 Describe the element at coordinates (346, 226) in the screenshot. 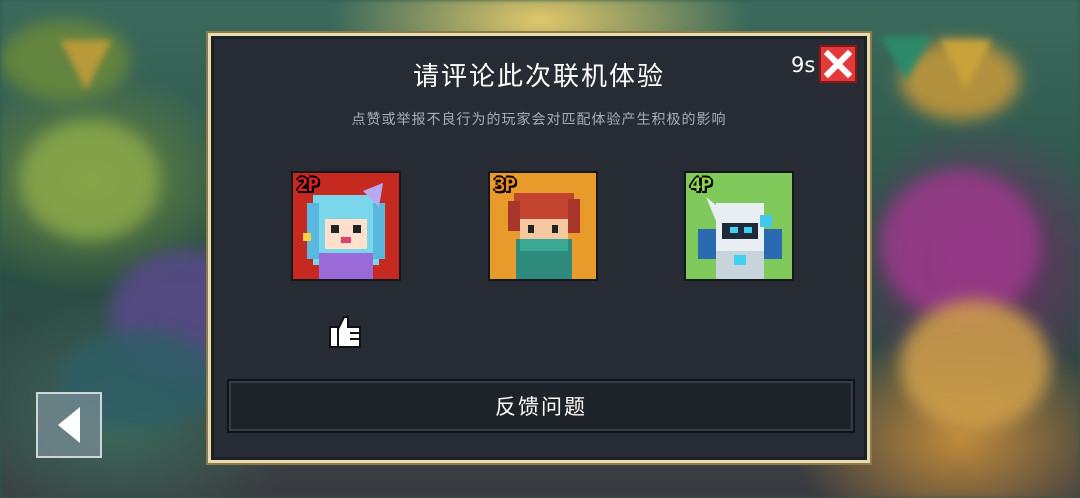

I see `player-2-avatar: 2P` at that location.